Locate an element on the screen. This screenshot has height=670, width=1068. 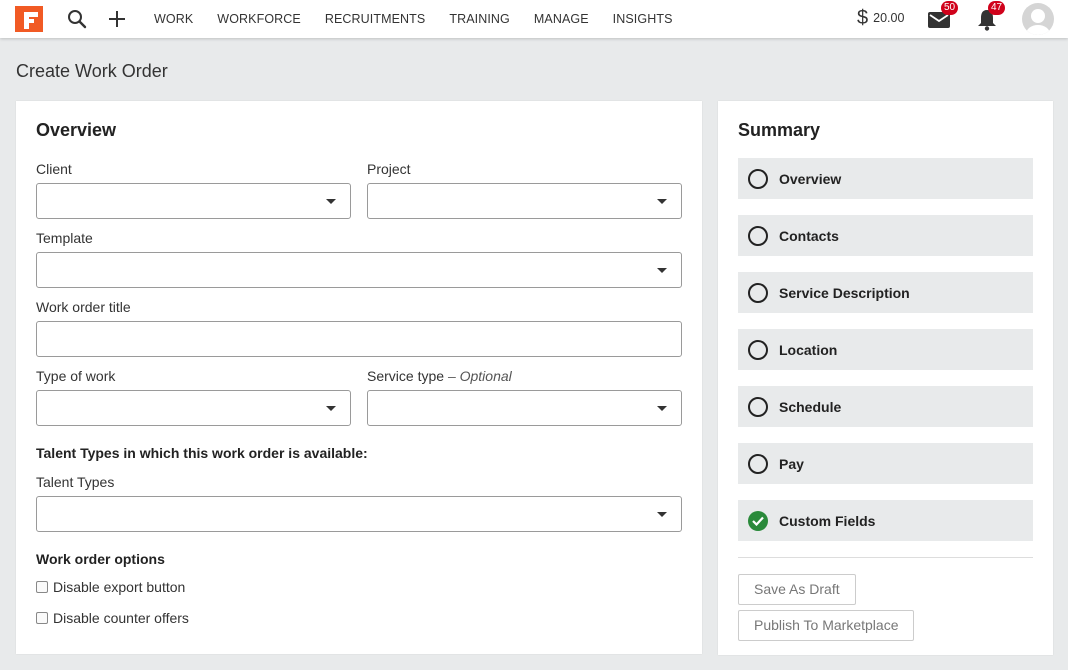
service-type-label-text: Service type is located at coordinates (406, 376).